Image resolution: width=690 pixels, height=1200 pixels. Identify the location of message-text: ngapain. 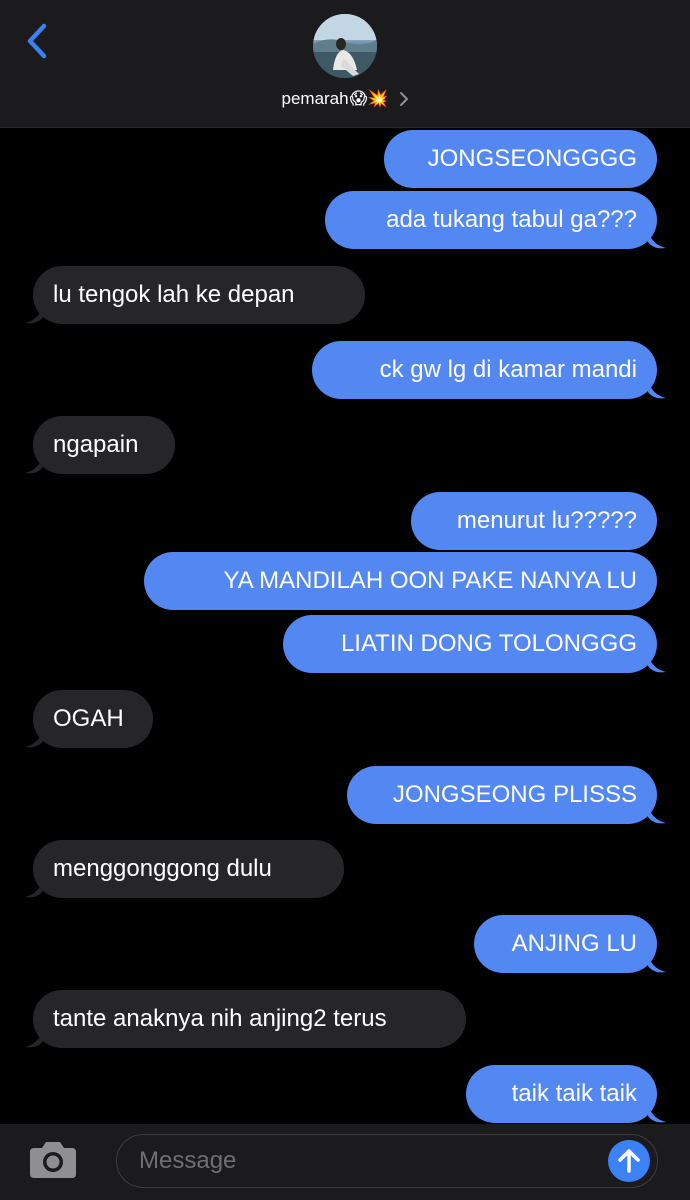
(96, 444).